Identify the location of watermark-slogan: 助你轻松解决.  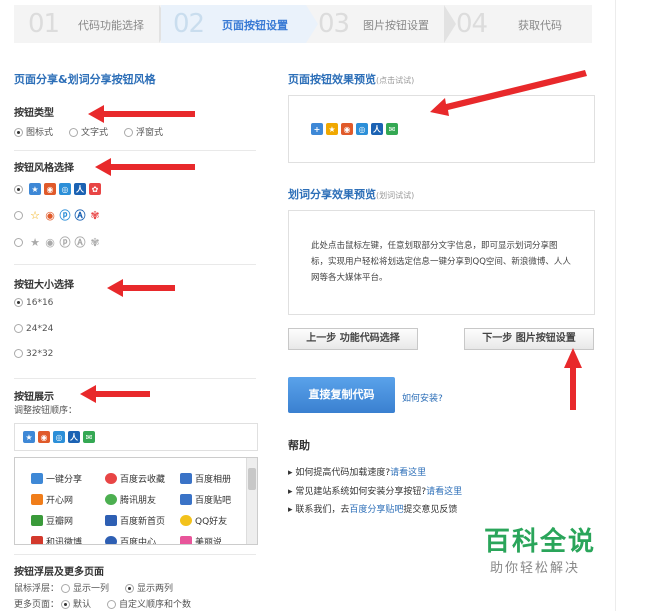
(535, 568).